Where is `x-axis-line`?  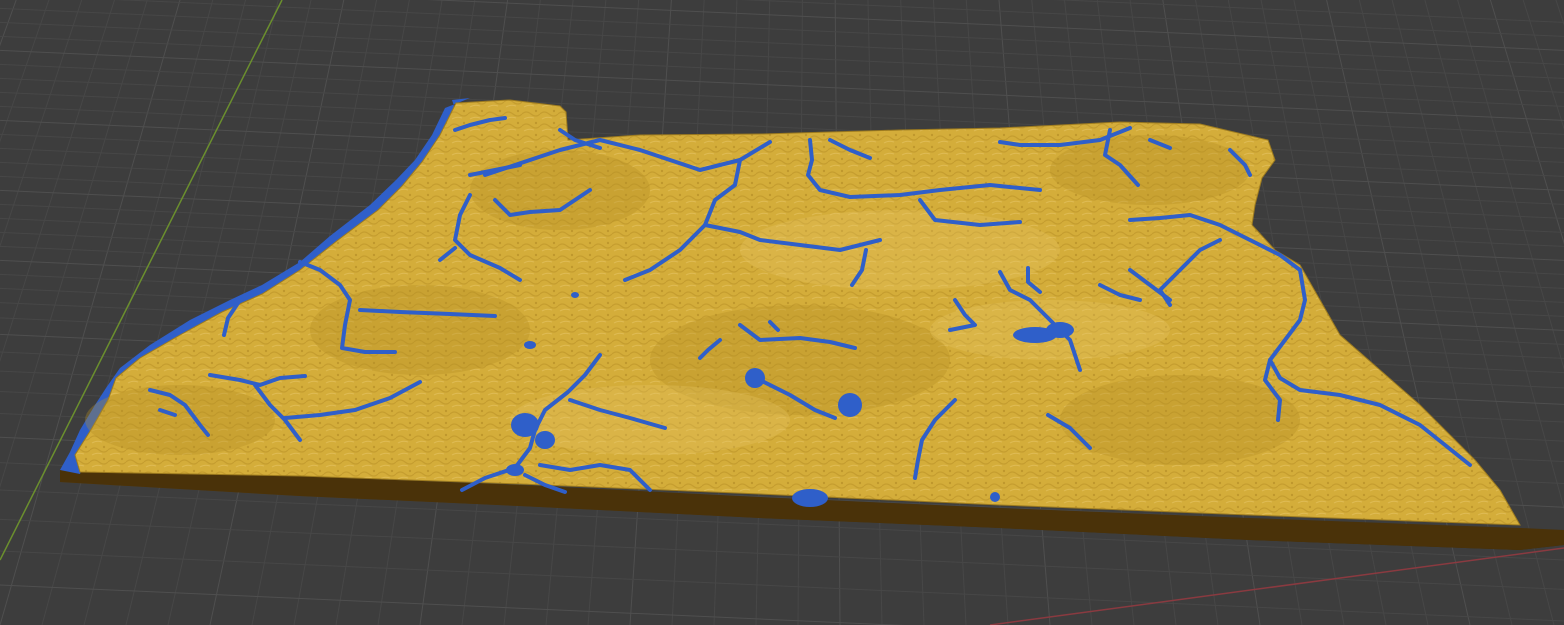
x-axis-line is located at coordinates (1276, 586).